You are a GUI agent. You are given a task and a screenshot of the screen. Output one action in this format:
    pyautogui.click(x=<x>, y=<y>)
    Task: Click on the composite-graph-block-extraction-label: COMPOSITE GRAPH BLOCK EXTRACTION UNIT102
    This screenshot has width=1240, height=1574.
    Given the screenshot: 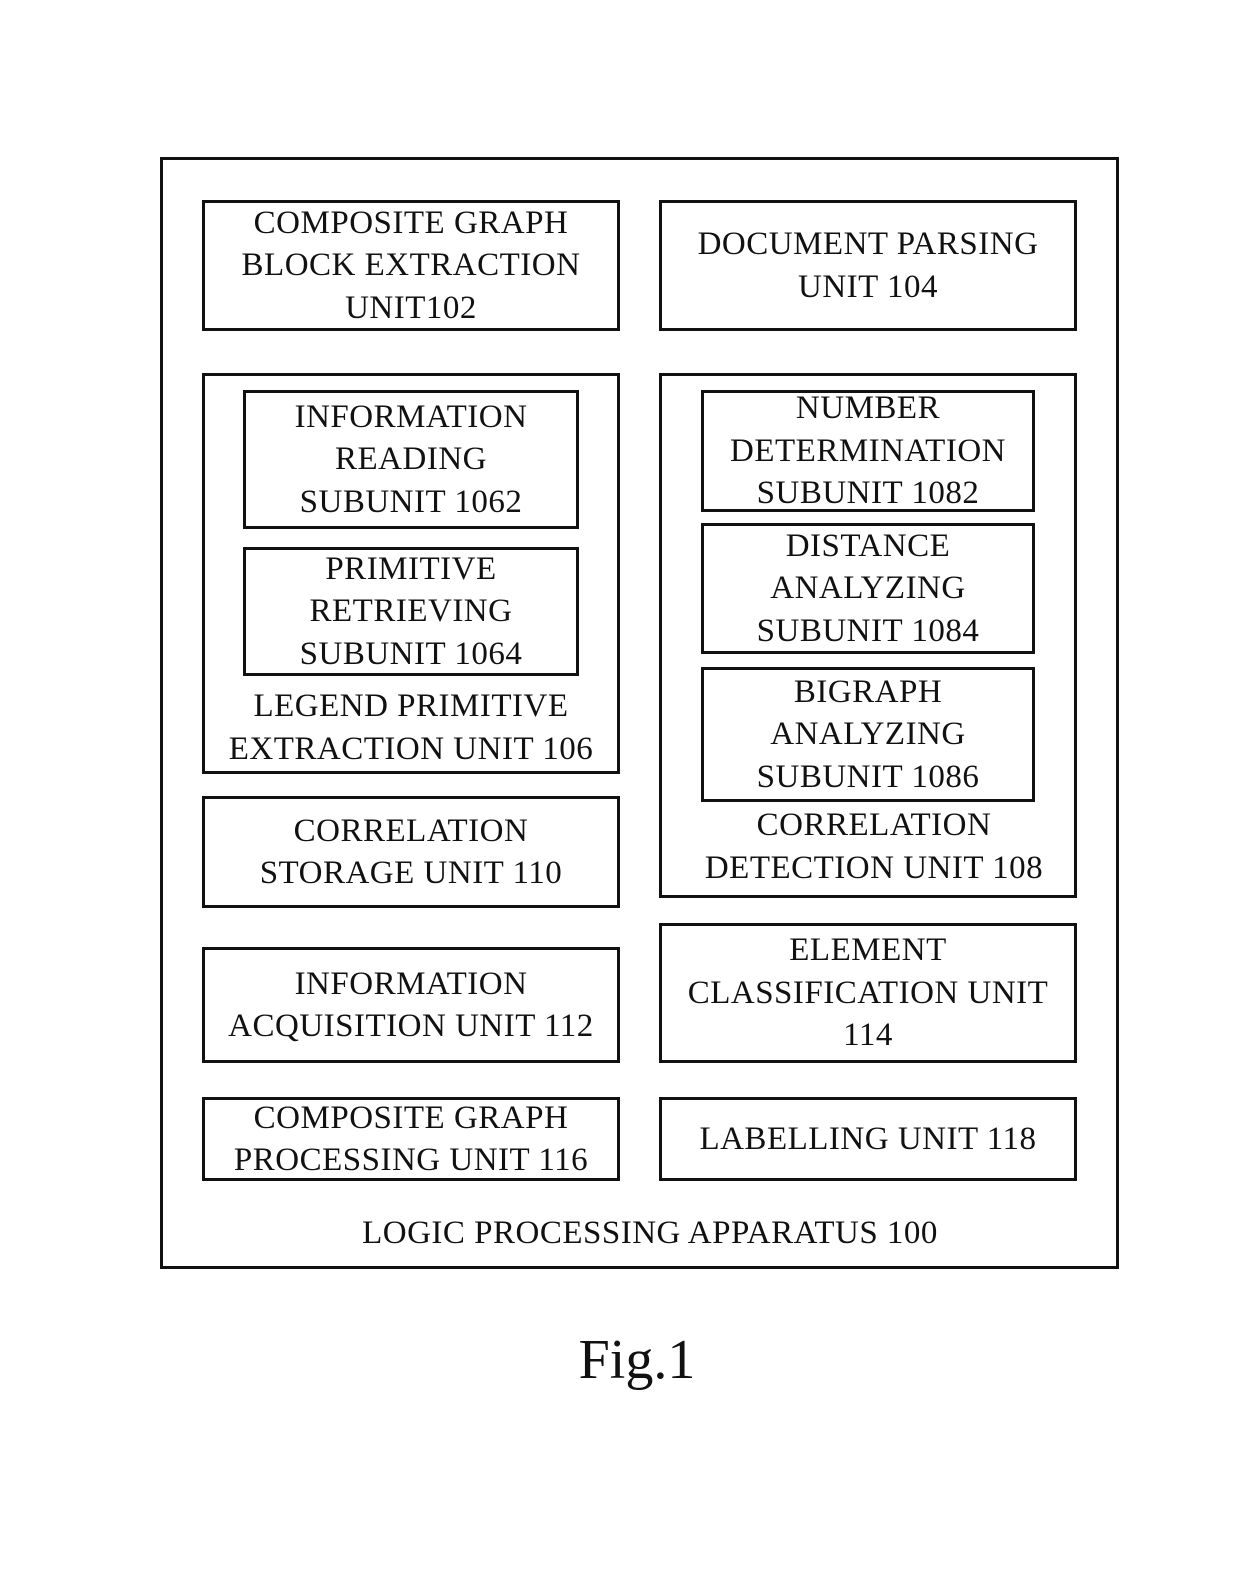 What is the action you would take?
    pyautogui.click(x=411, y=265)
    